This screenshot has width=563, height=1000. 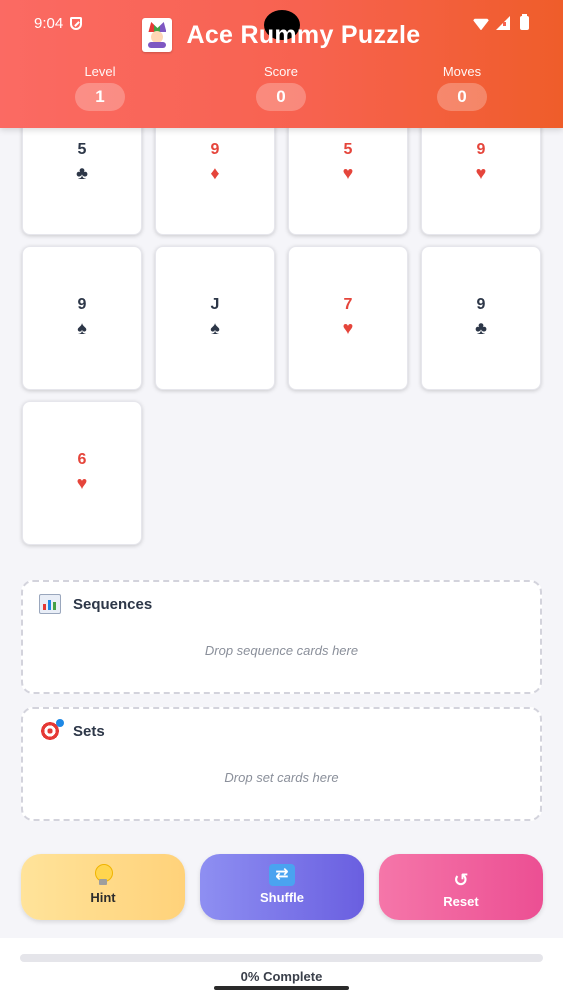 I want to click on playing-card: 7 ♥, so click(x=348, y=318).